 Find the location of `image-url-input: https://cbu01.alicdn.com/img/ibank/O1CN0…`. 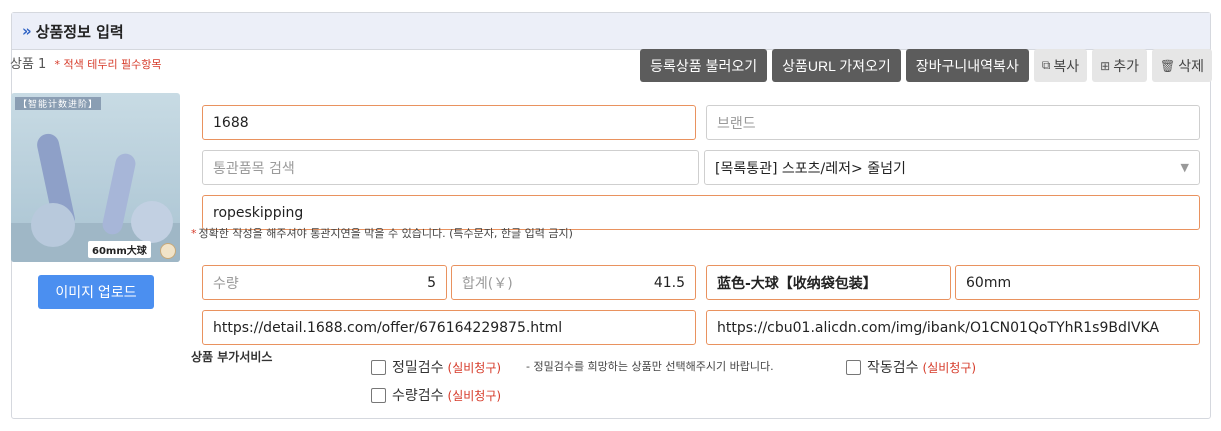

image-url-input: https://cbu01.alicdn.com/img/ibank/O1CN0… is located at coordinates (953, 327).